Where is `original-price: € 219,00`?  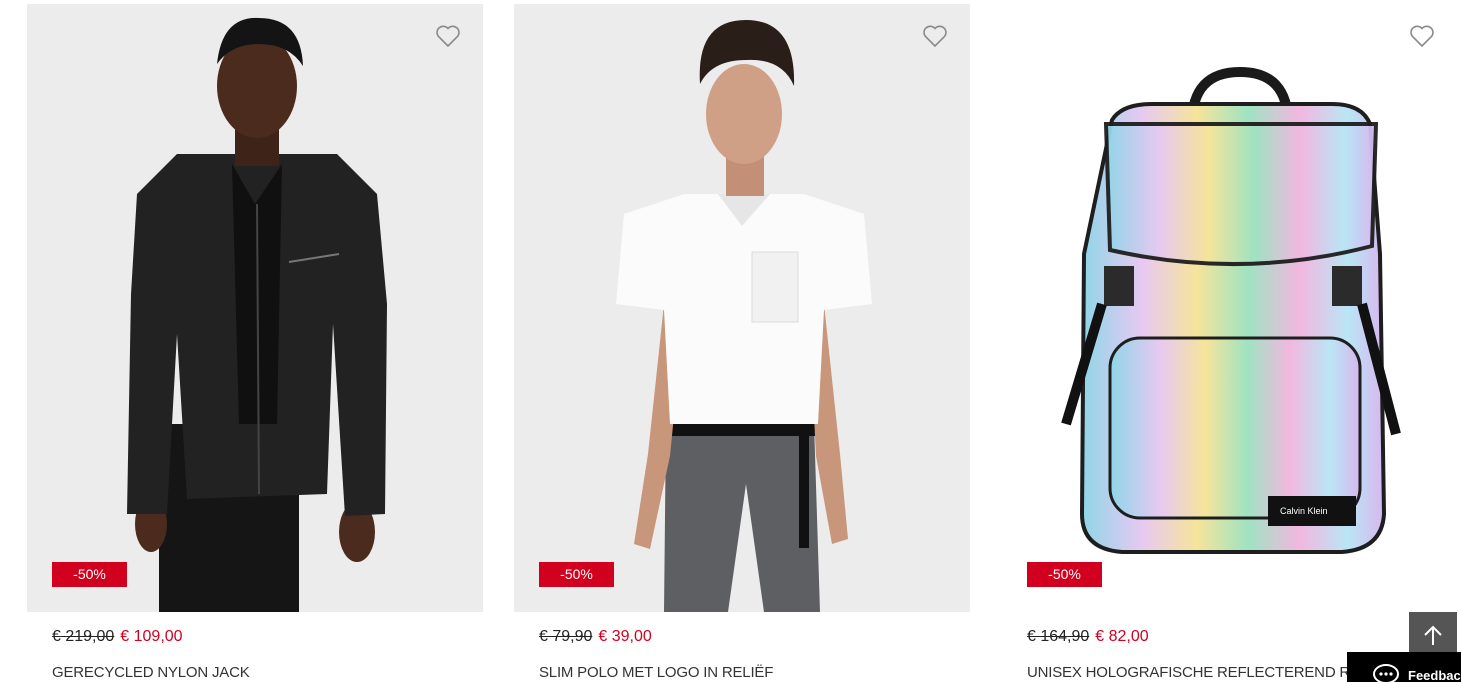 original-price: € 219,00 is located at coordinates (83, 636).